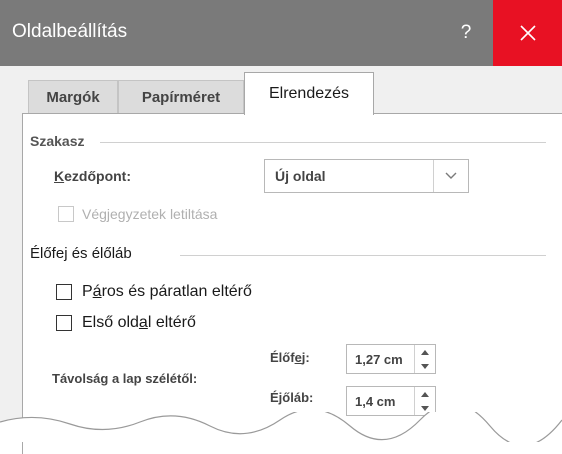 The height and width of the screenshot is (454, 562). I want to click on section-start-value: Új oldal, so click(300, 176).